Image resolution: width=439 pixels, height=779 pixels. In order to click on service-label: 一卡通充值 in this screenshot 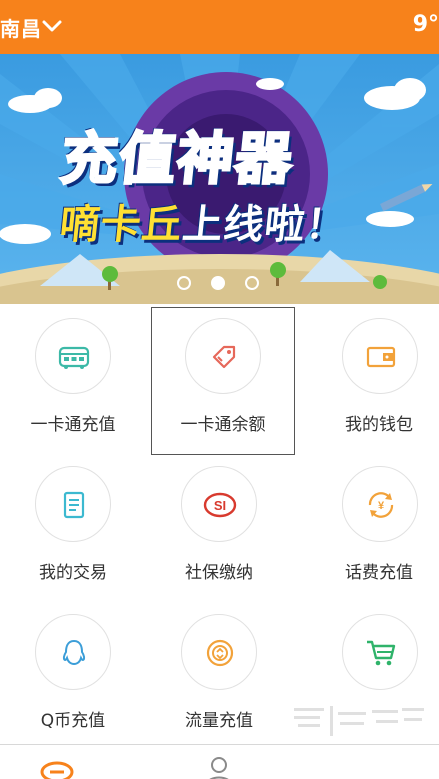, I will do `click(73, 425)`.